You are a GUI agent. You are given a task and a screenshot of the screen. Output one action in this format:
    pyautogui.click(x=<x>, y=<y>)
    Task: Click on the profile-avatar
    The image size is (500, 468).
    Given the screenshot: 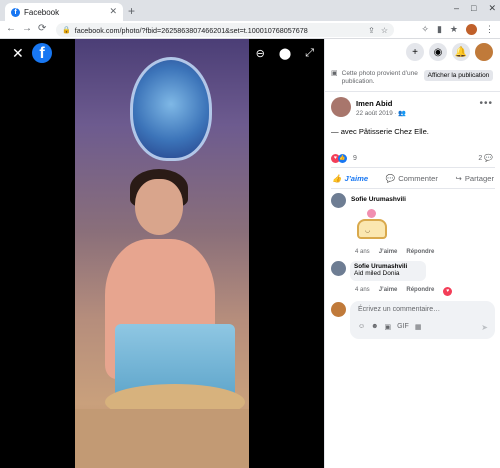 What is the action you would take?
    pyautogui.click(x=471, y=29)
    